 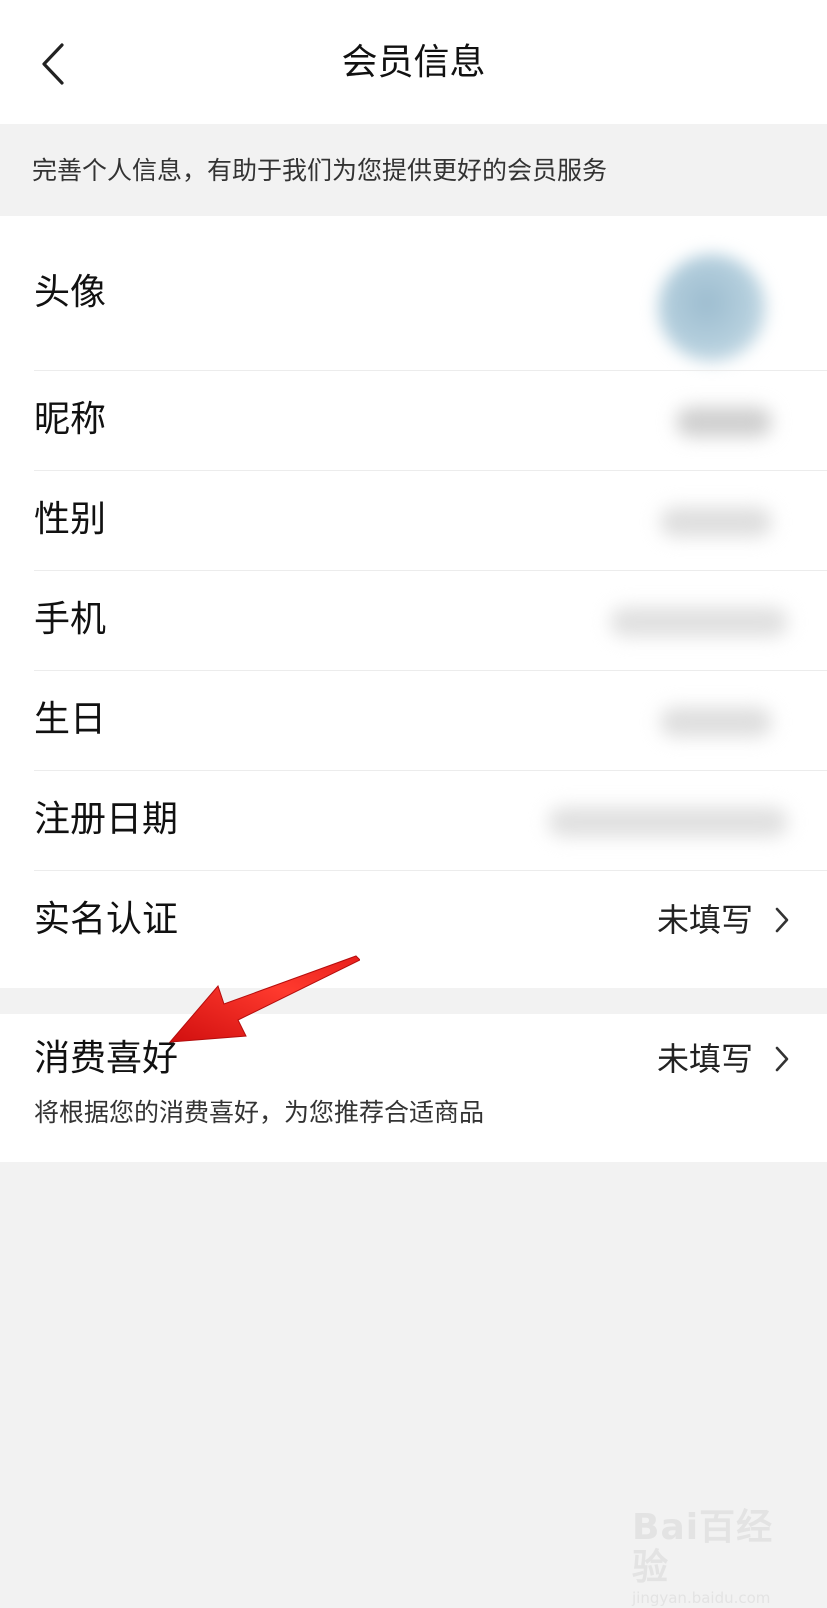 What do you see at coordinates (70, 619) in the screenshot?
I see `phone-label: 手机` at bounding box center [70, 619].